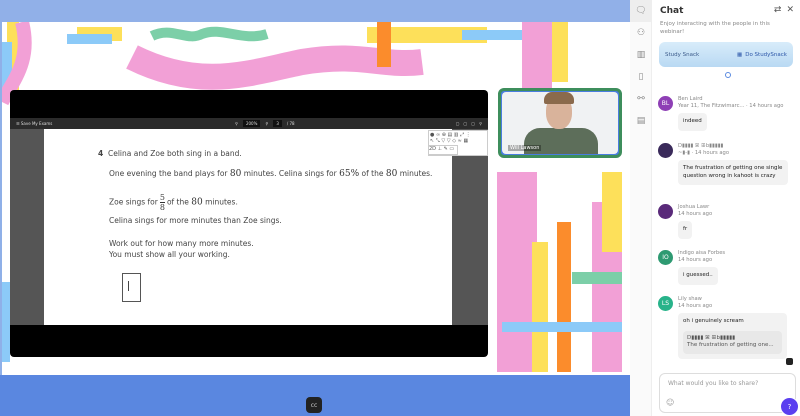 The width and height of the screenshot is (800, 416). Describe the element at coordinates (670, 402) in the screenshot. I see `emoji-icon: ☺` at that location.